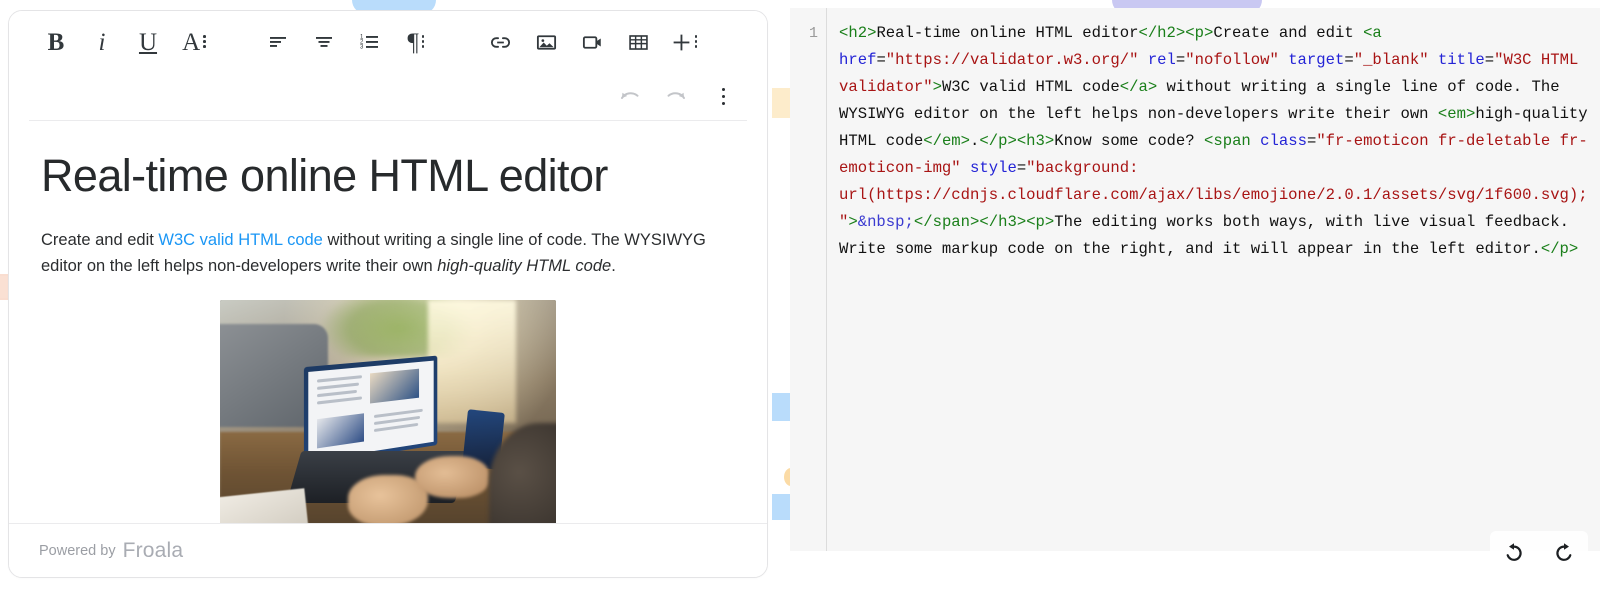 The height and width of the screenshot is (589, 1600). What do you see at coordinates (1162, 33) in the screenshot?
I see `code-token-tag: </h2>` at bounding box center [1162, 33].